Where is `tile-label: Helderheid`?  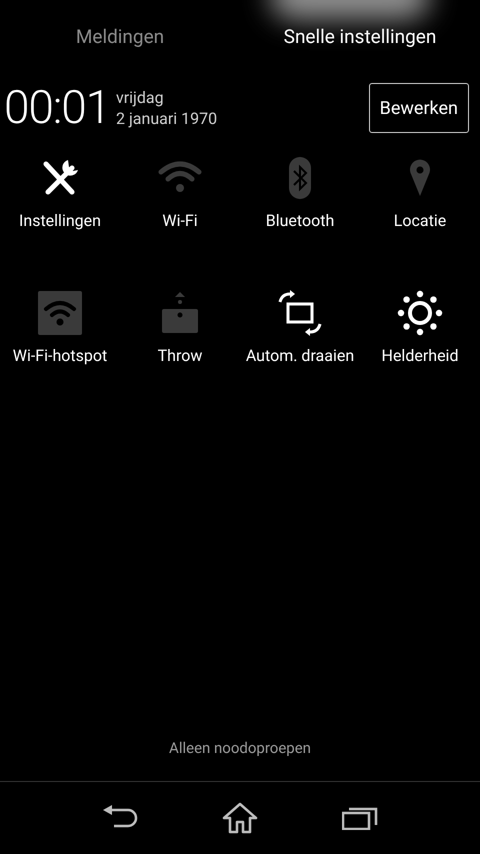
tile-label: Helderheid is located at coordinates (420, 356).